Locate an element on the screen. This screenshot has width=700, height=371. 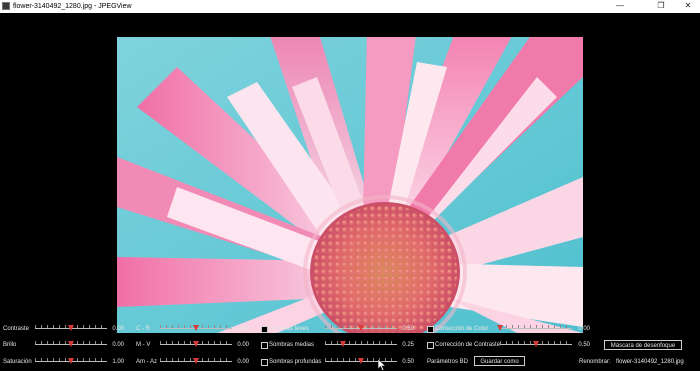
sombras-profundas-label: Sombras profundas is located at coordinates (295, 362).